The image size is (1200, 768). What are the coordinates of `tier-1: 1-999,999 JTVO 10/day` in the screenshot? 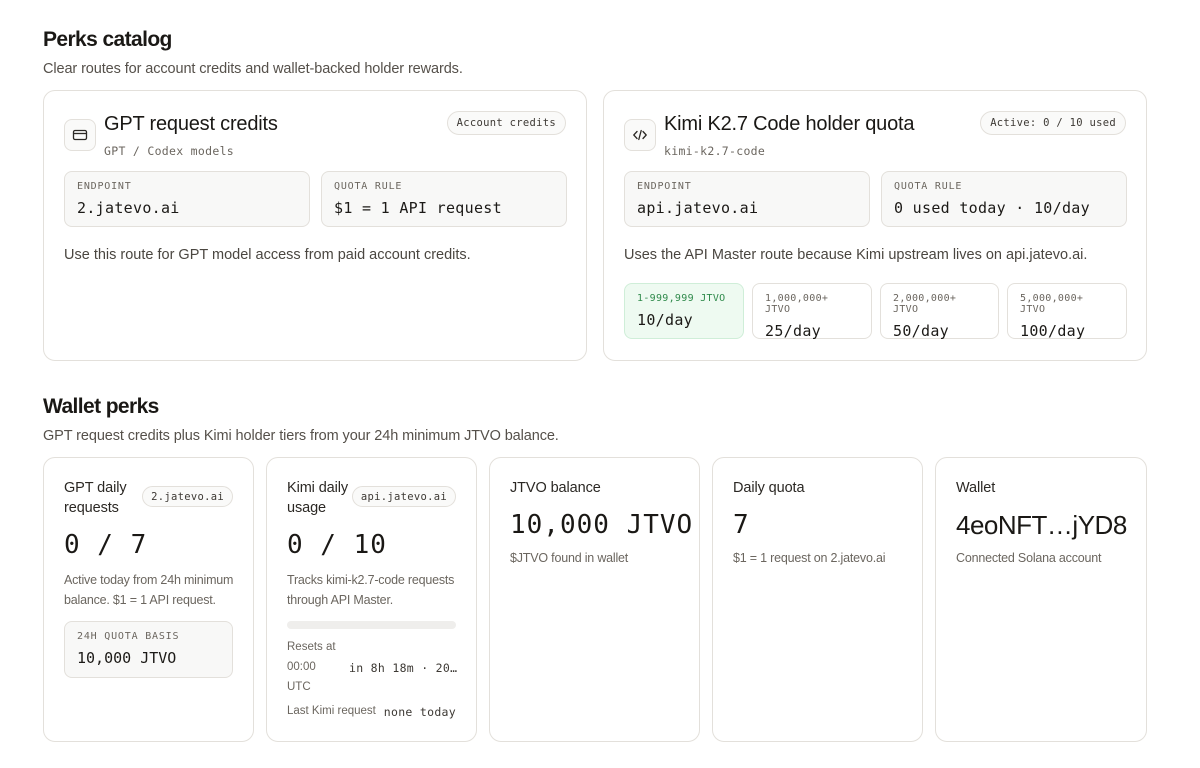 It's located at (684, 311).